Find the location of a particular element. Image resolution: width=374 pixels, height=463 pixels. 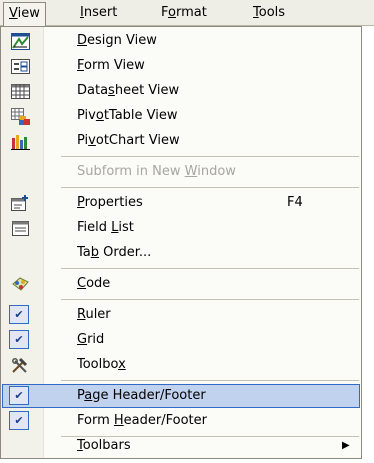

menu-view-post: iew is located at coordinates (28, 13).